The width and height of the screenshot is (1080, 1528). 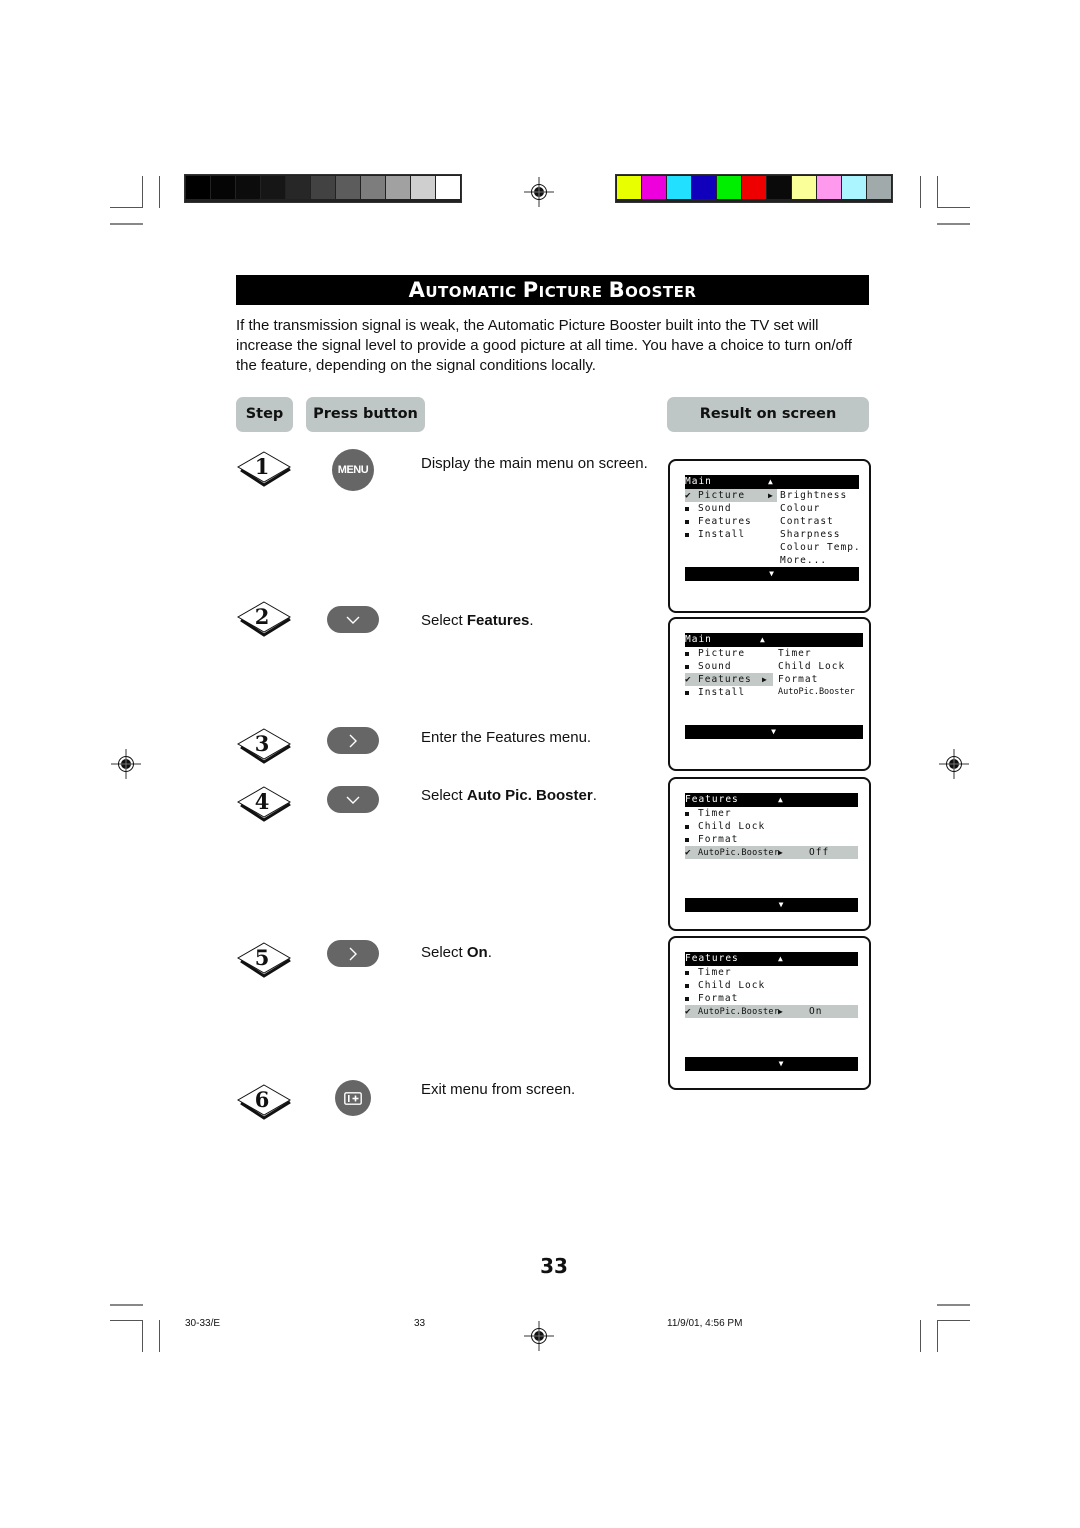 What do you see at coordinates (365, 414) in the screenshot?
I see `column-header-press-button: Press button` at bounding box center [365, 414].